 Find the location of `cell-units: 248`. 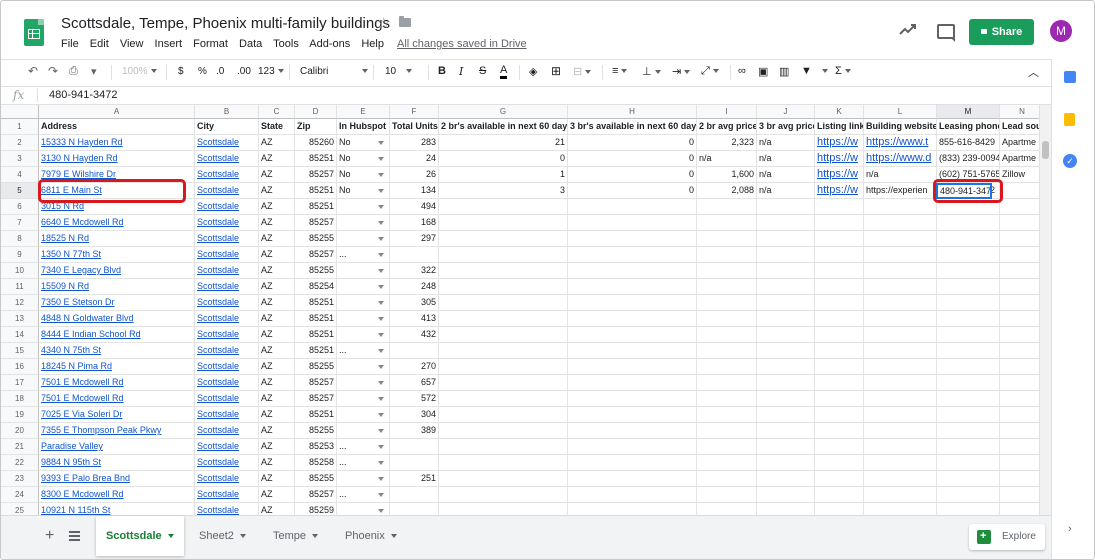

cell-units: 248 is located at coordinates (414, 287).